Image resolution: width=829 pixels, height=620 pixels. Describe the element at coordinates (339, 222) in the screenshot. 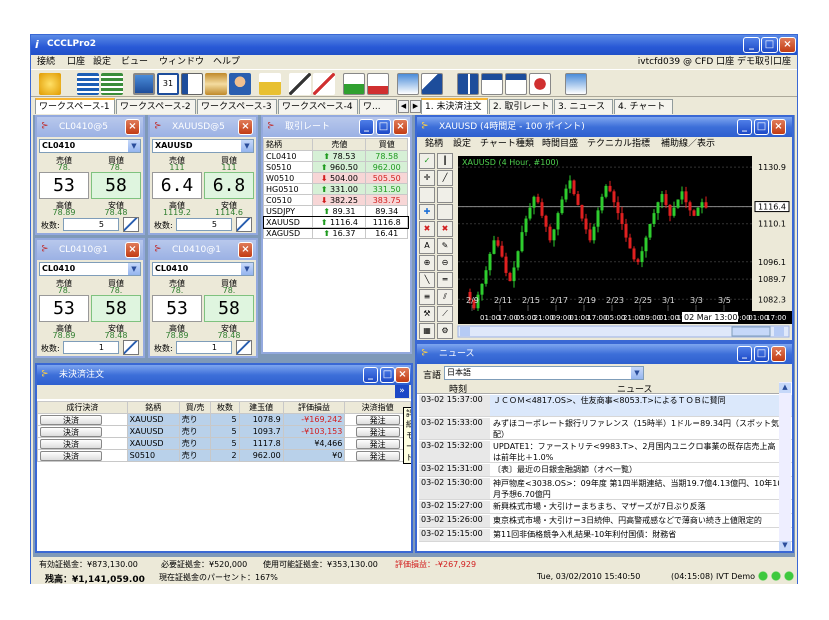

I see `rate-sell-cell: ⬆ 1116.4` at that location.